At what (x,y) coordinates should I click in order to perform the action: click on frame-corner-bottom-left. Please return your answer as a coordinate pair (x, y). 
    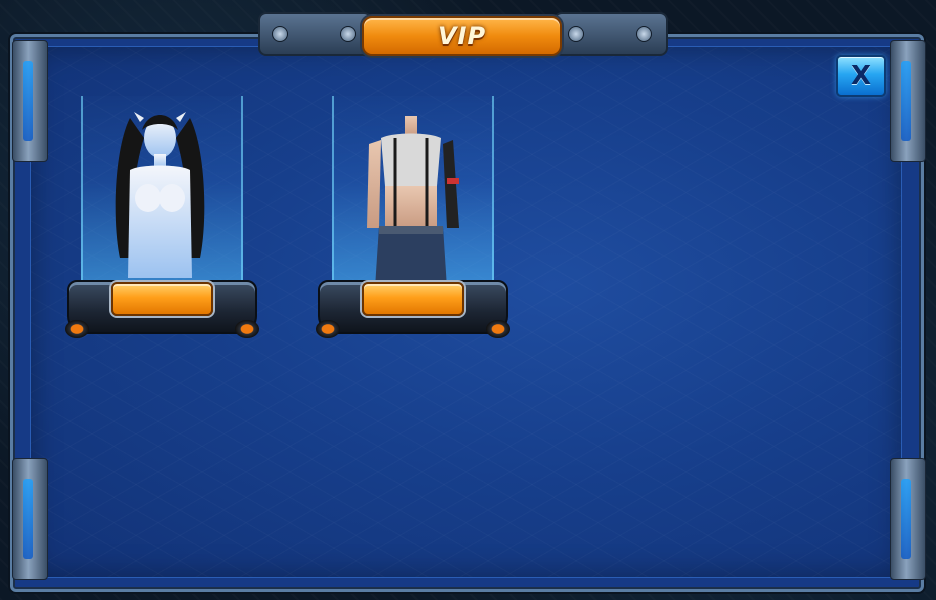
    Looking at the image, I should click on (30, 519).